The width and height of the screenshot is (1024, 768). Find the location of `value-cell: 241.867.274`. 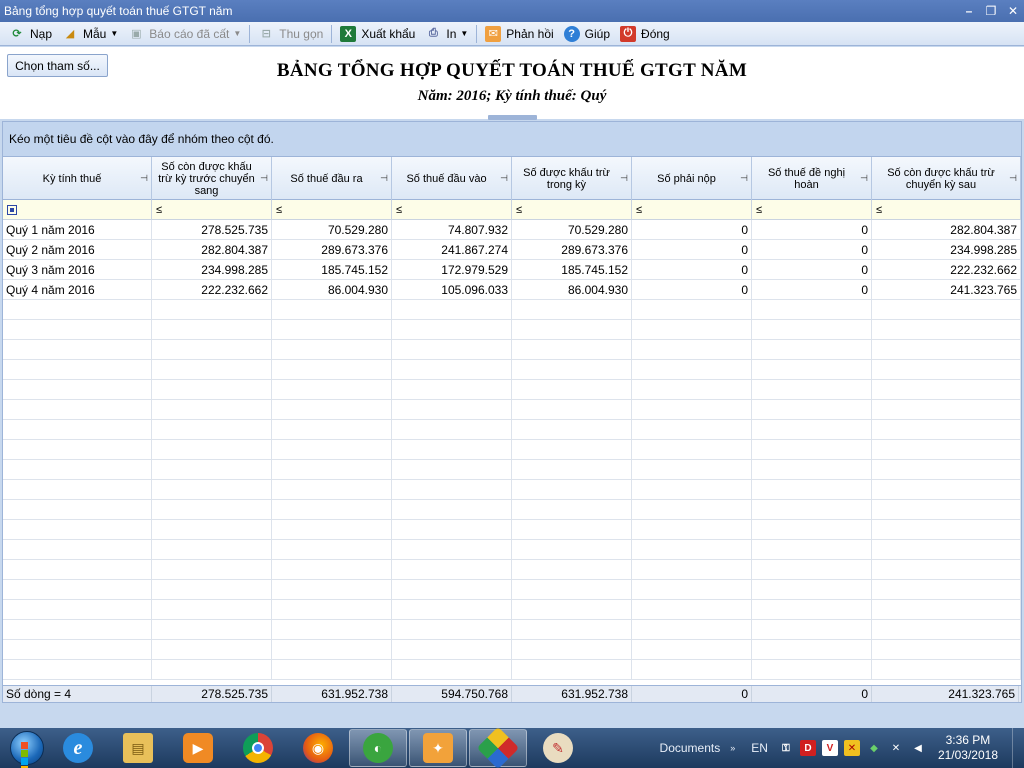

value-cell: 241.867.274 is located at coordinates (452, 250).